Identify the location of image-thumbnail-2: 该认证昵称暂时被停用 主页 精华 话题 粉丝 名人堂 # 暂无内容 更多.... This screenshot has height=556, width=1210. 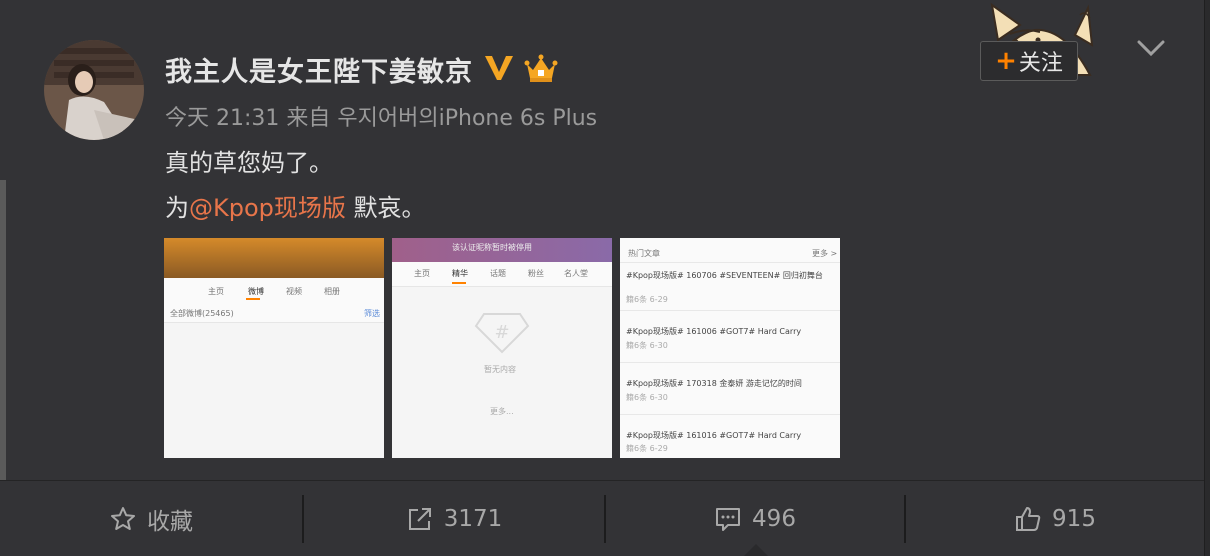
(502, 348).